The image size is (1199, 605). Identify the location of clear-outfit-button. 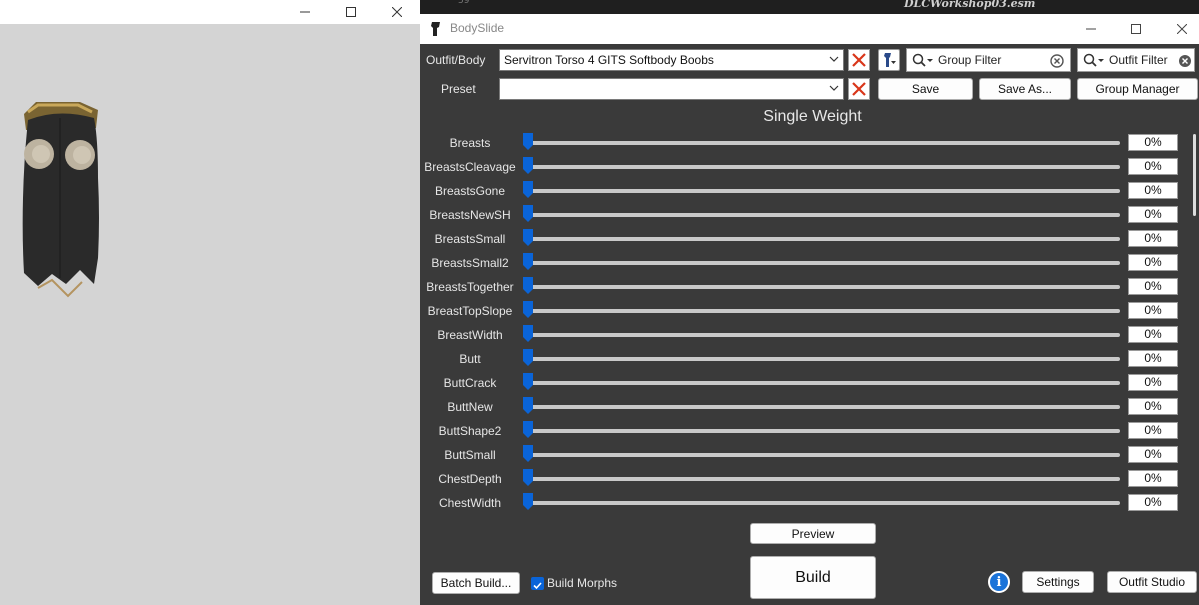
(859, 60).